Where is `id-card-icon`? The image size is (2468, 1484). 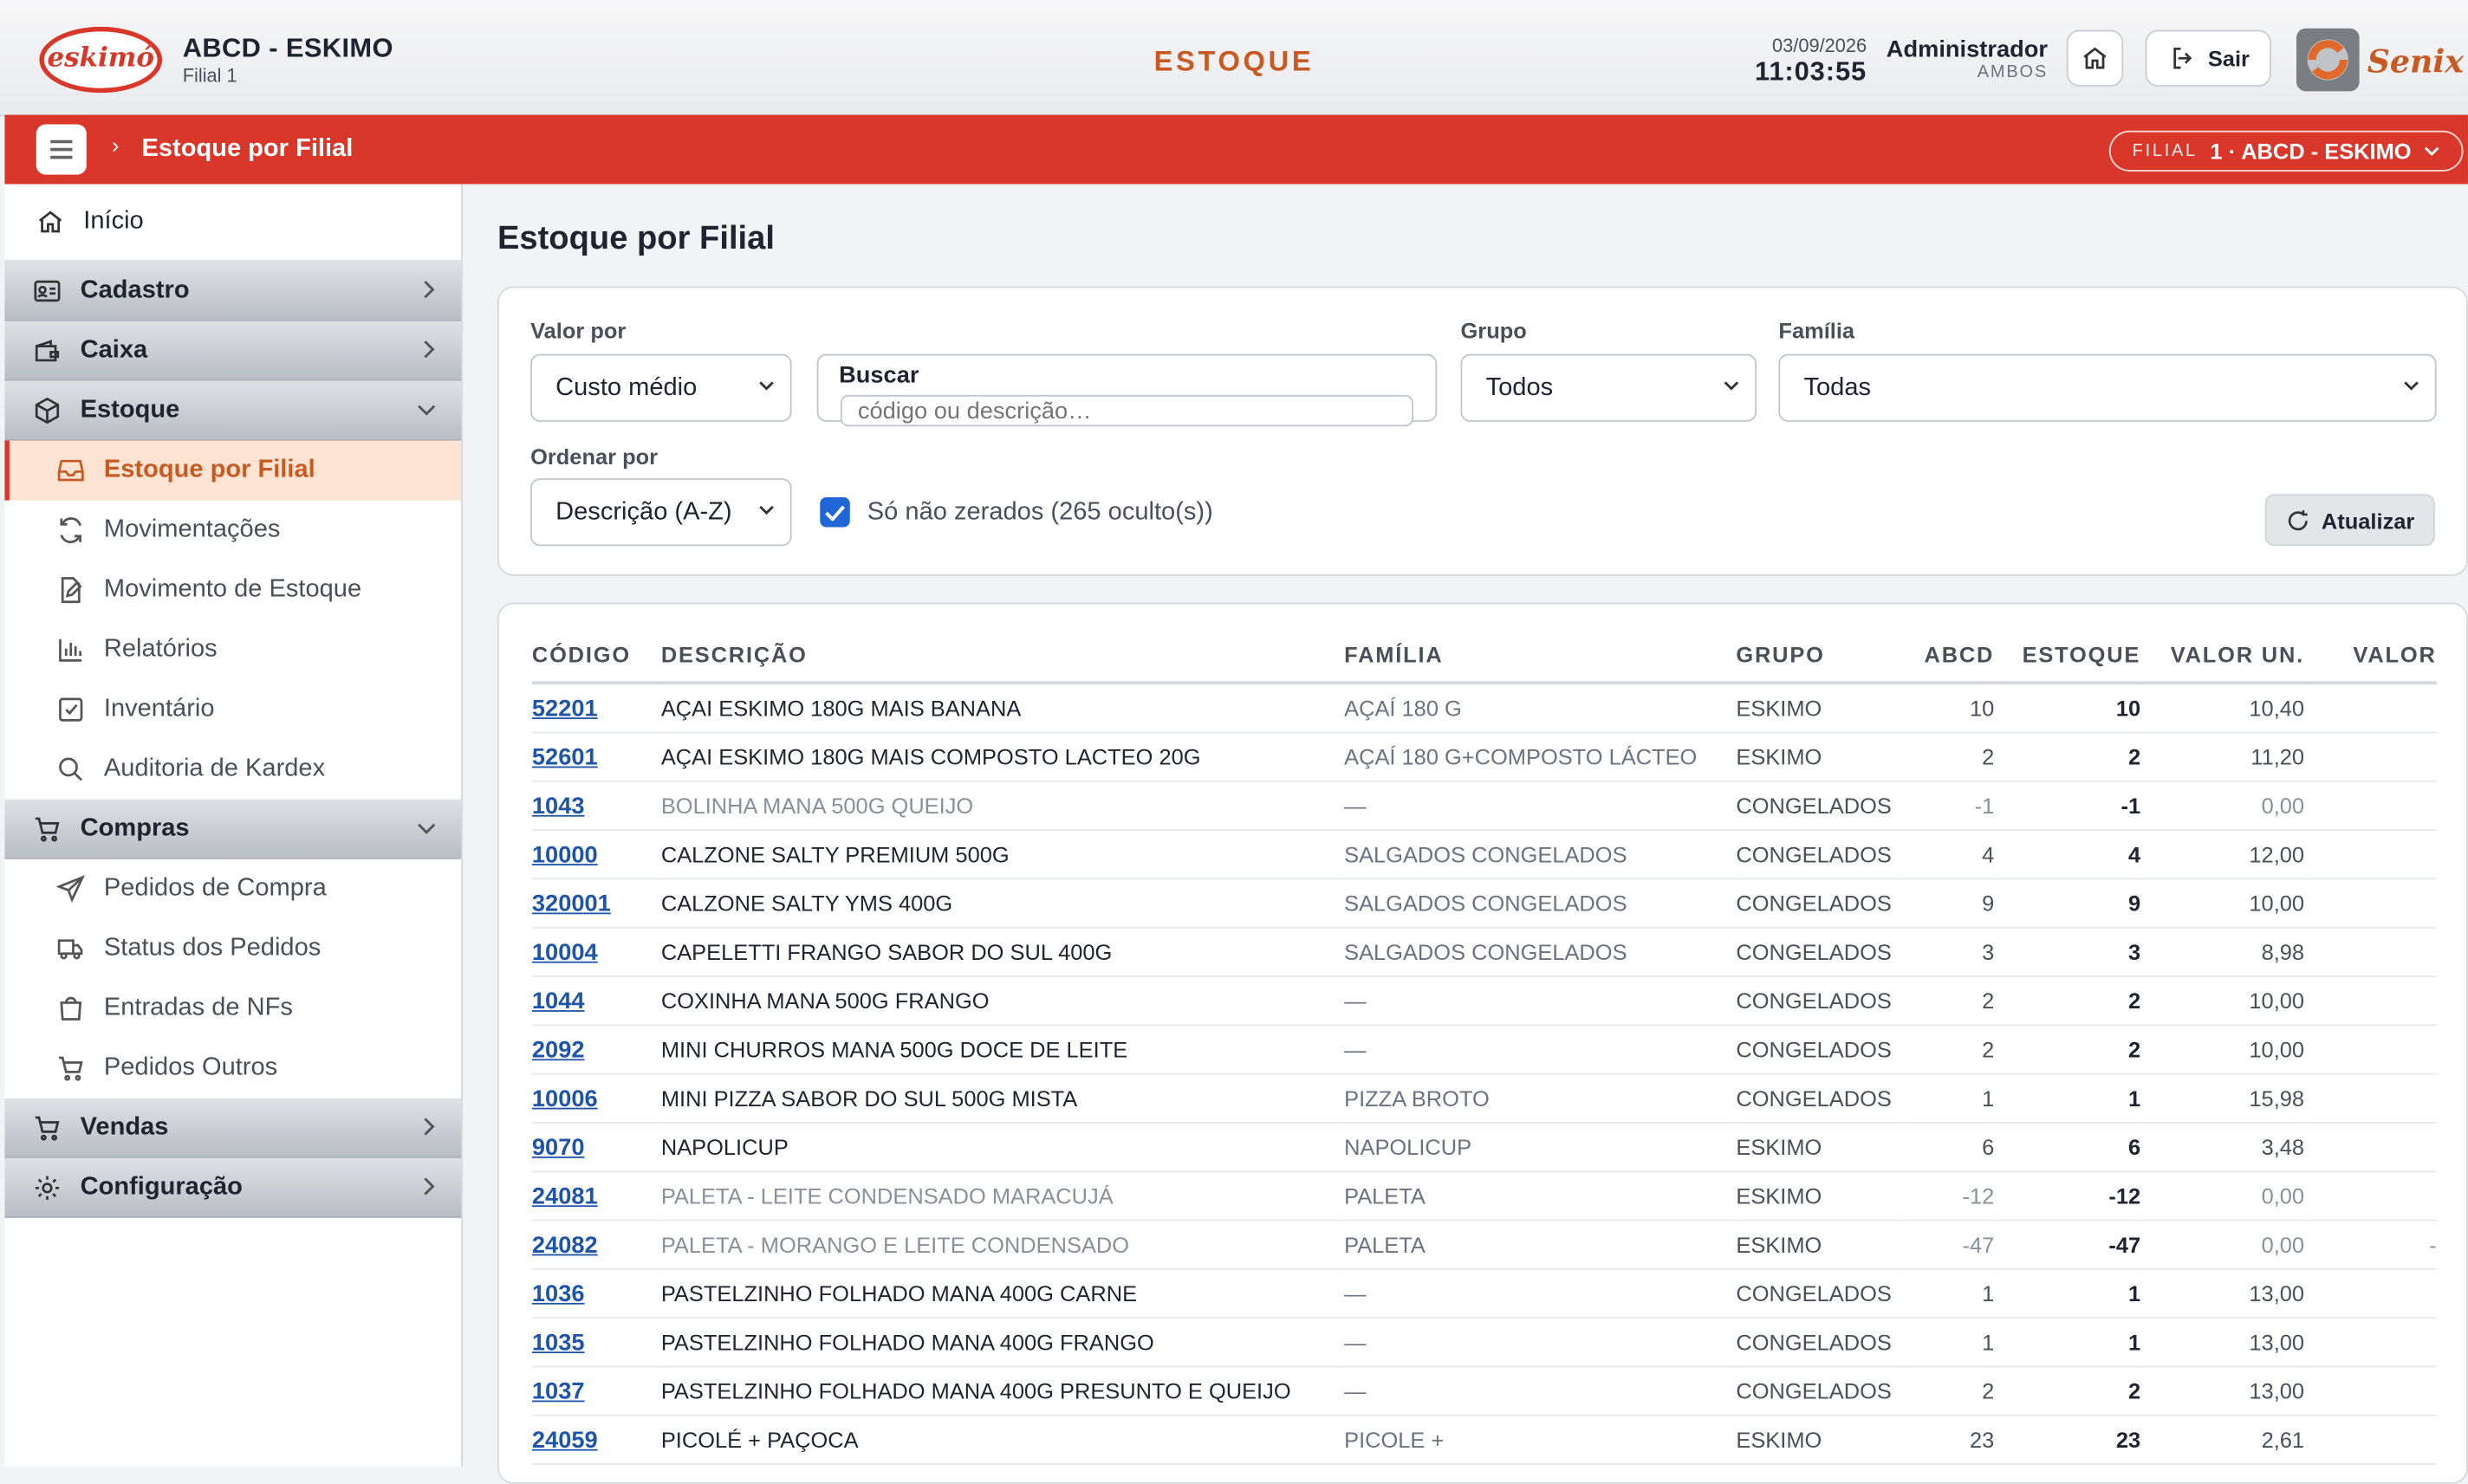
id-card-icon is located at coordinates (47, 290).